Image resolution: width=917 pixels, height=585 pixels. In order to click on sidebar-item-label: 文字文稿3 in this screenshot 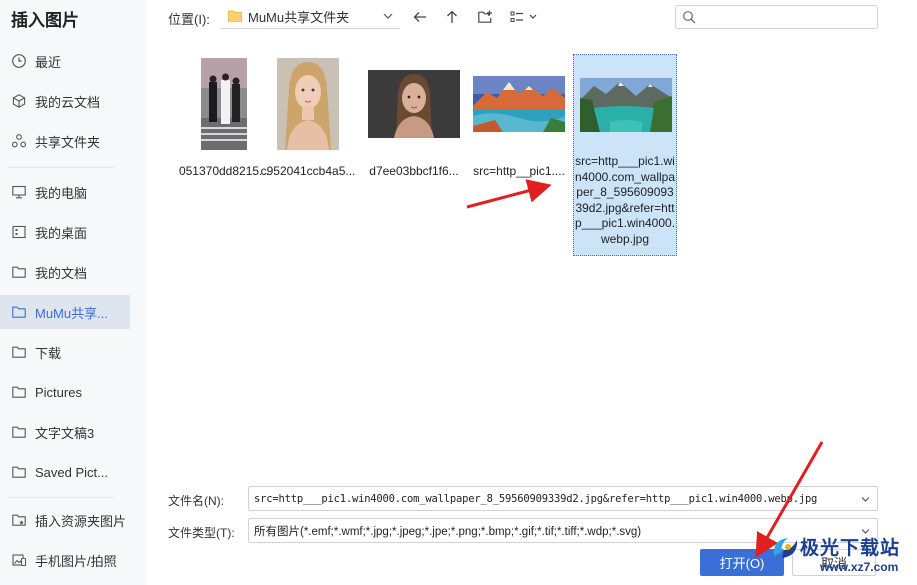, I will do `click(65, 433)`.